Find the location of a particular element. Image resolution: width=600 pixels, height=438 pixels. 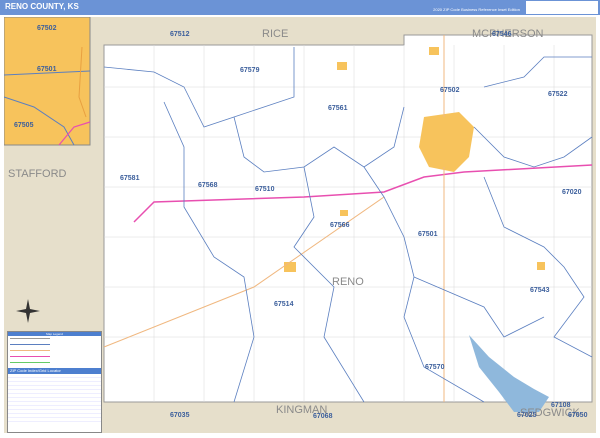

zip-label: 67546 is located at coordinates (502, 34).